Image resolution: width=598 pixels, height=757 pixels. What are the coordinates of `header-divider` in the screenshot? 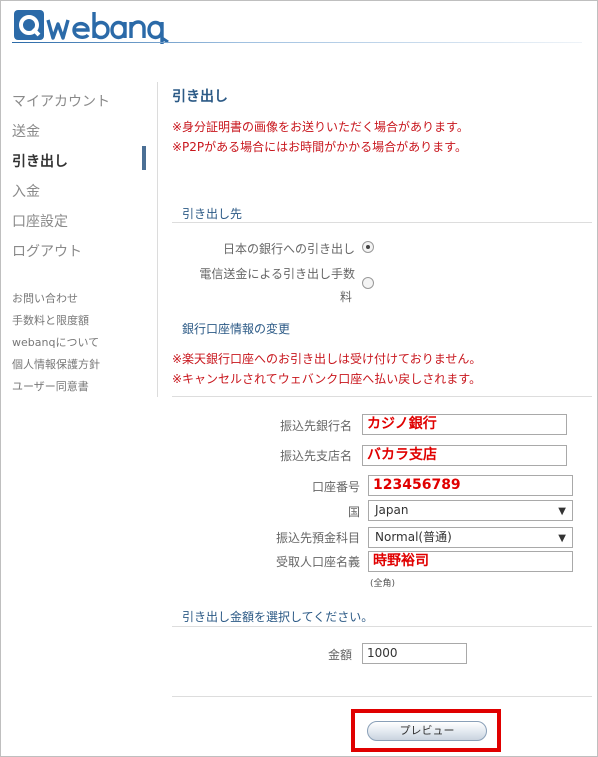 It's located at (297, 42).